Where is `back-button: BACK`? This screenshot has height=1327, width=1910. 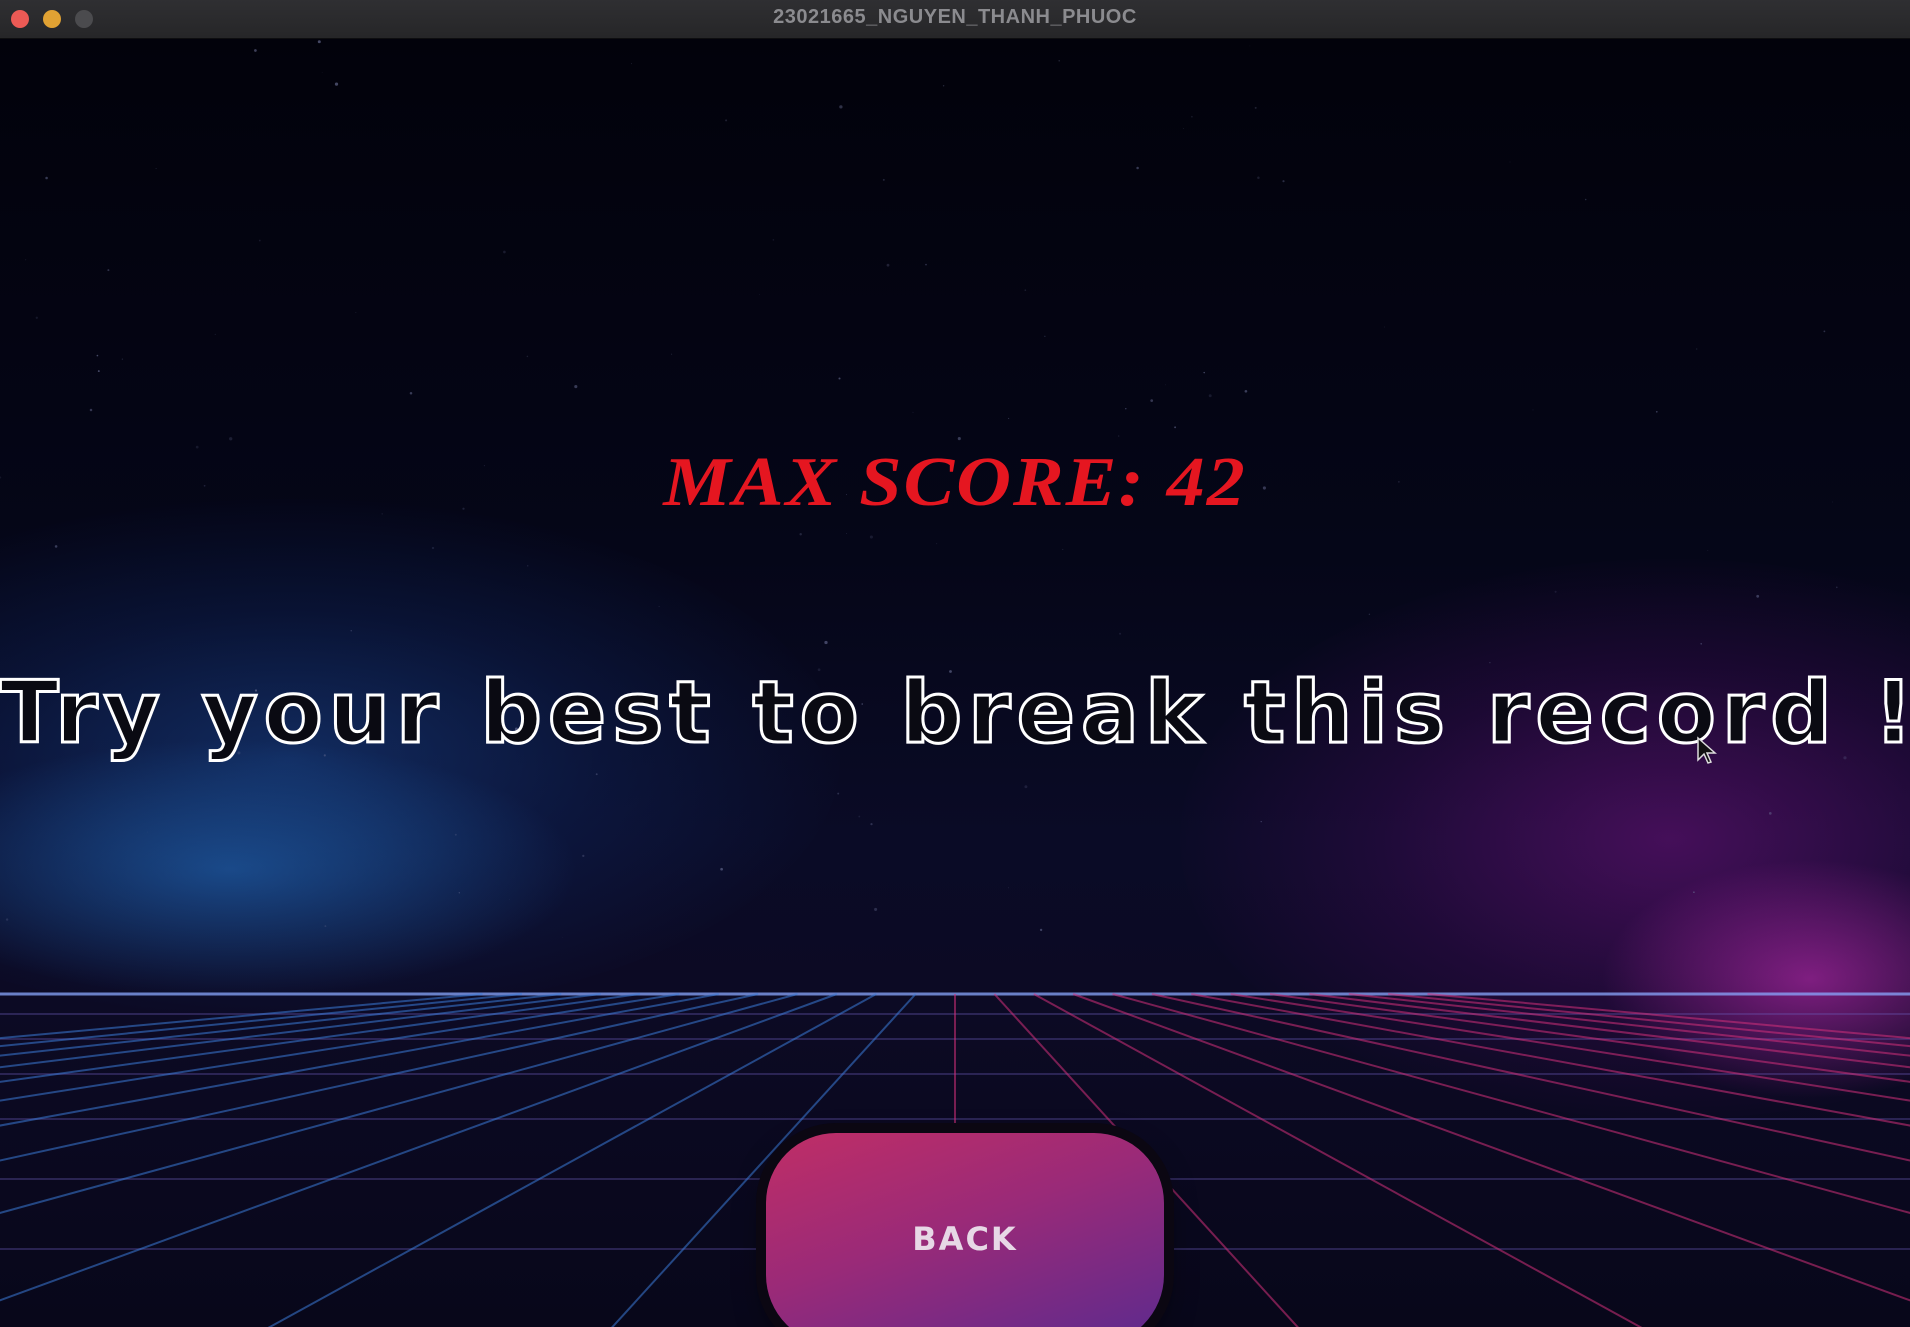 back-button: BACK is located at coordinates (965, 1230).